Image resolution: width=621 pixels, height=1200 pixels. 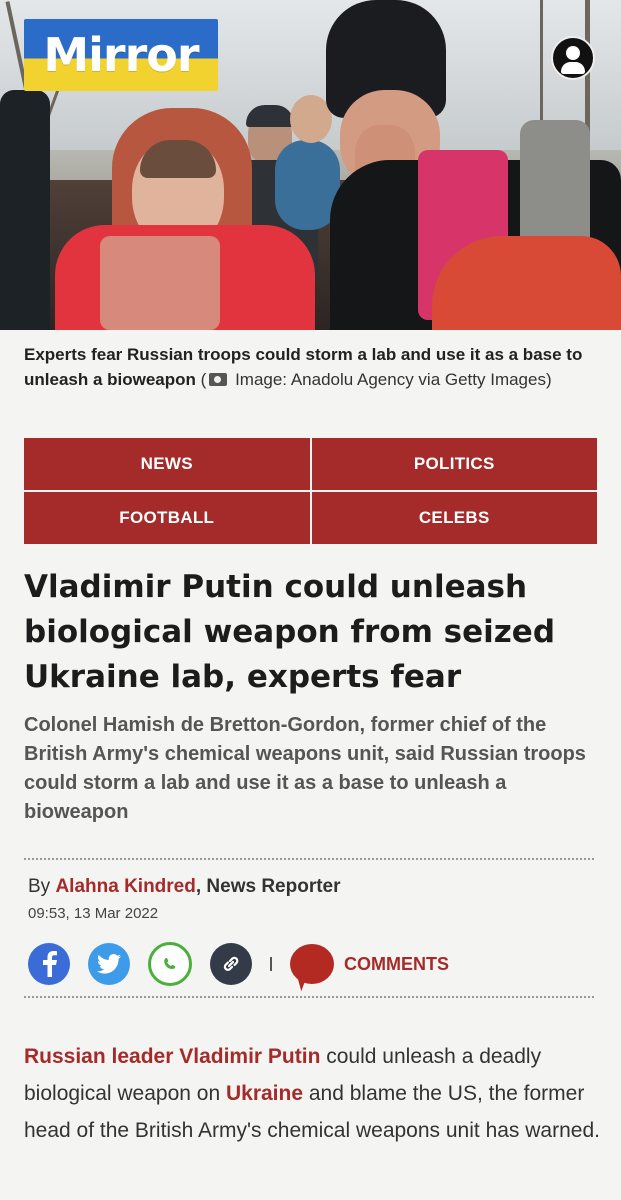 I want to click on user-circle-icon, so click(x=573, y=58).